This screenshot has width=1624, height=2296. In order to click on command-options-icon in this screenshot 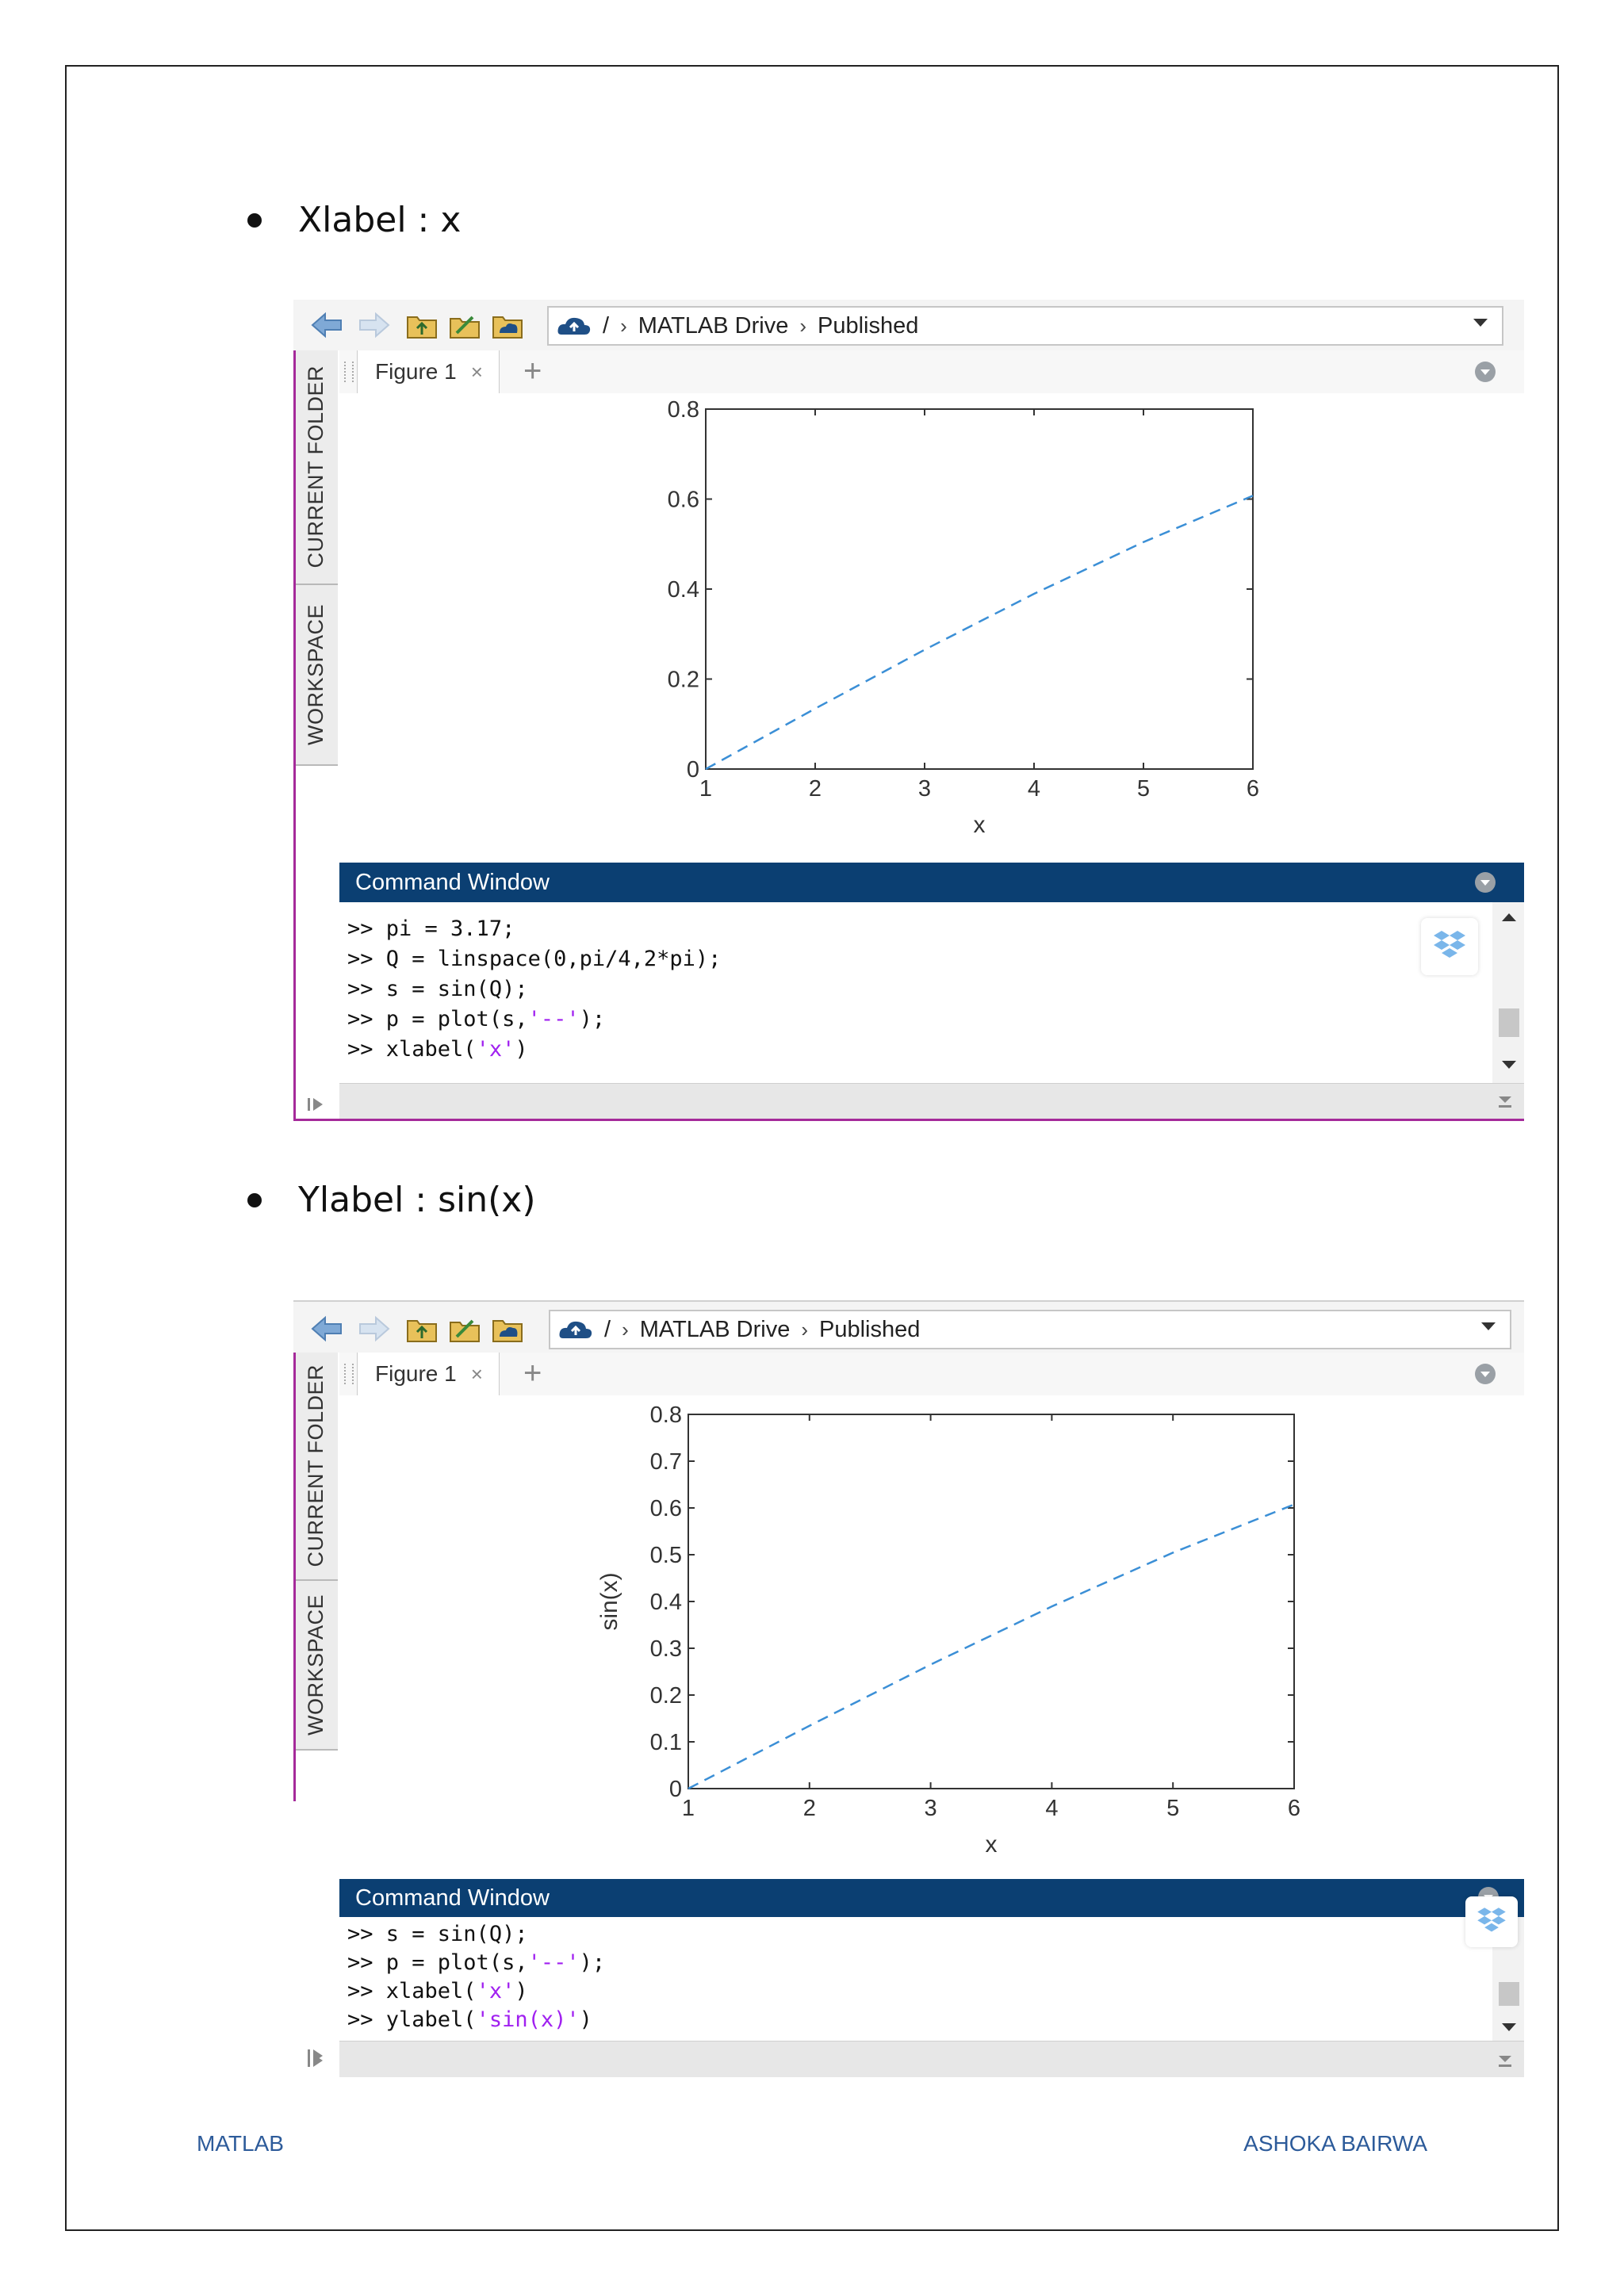, I will do `click(1485, 882)`.